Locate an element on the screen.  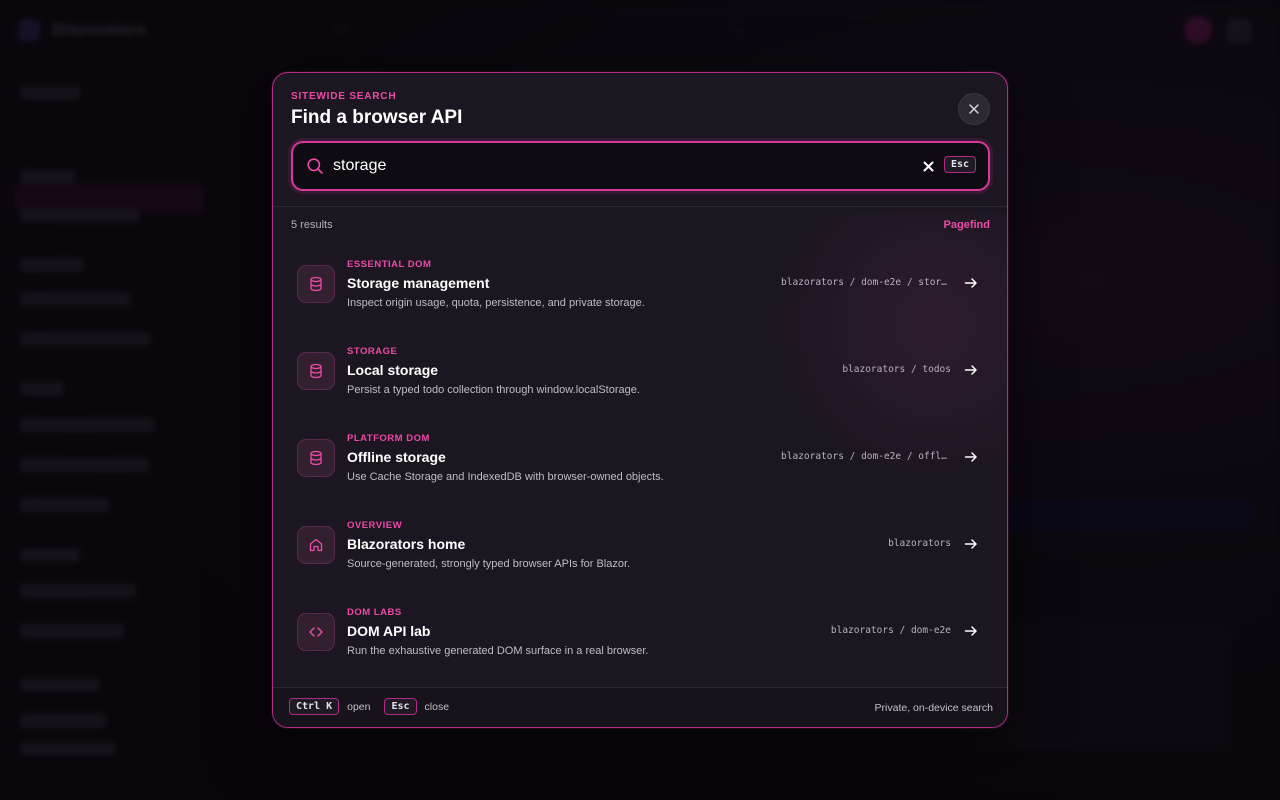
code-icon is located at coordinates (316, 632).